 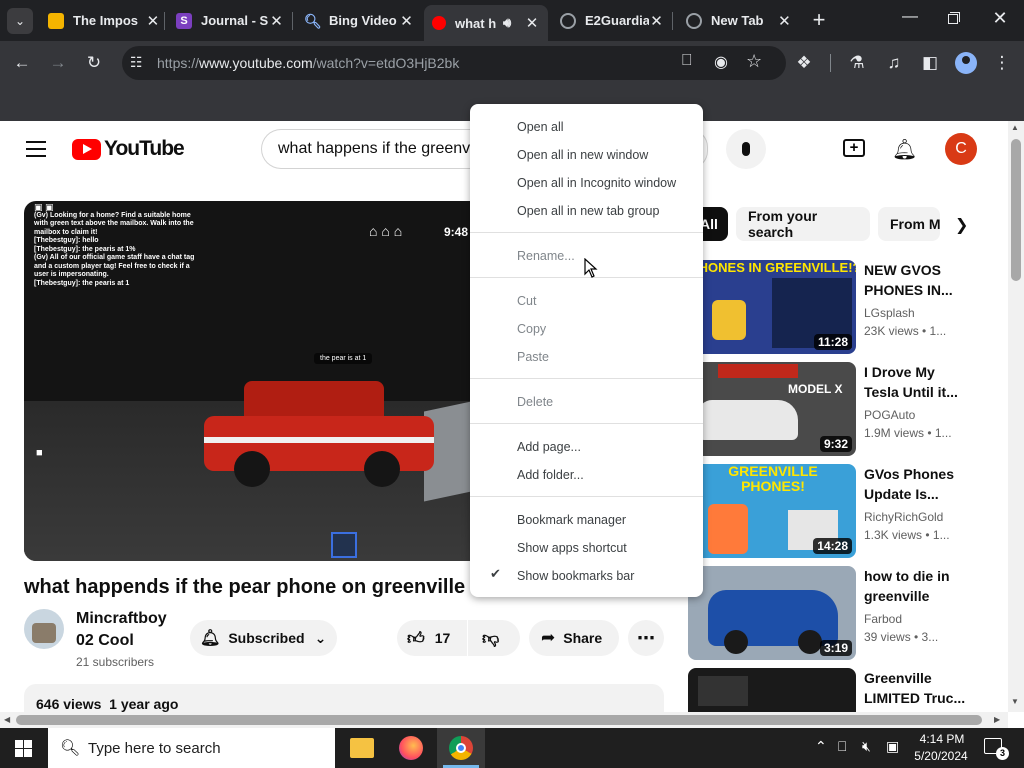 What do you see at coordinates (889, 313) in the screenshot?
I see `related-channel: LGsplash` at bounding box center [889, 313].